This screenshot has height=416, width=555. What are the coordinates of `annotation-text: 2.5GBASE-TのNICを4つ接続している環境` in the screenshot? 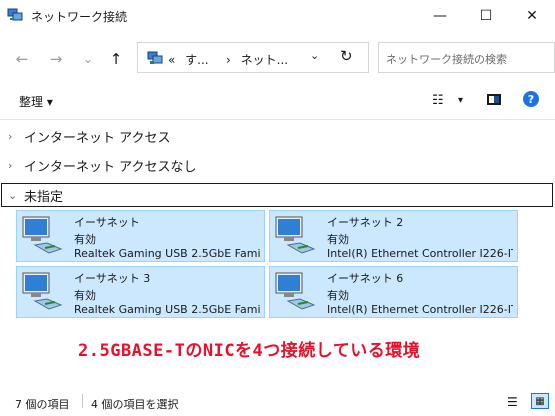 It's located at (249, 351).